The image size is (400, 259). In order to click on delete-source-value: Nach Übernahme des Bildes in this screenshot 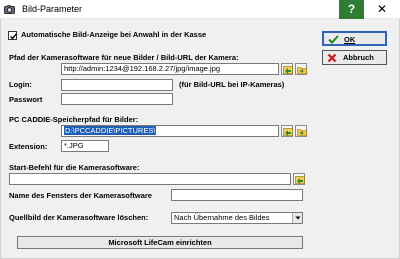, I will do `click(222, 217)`.